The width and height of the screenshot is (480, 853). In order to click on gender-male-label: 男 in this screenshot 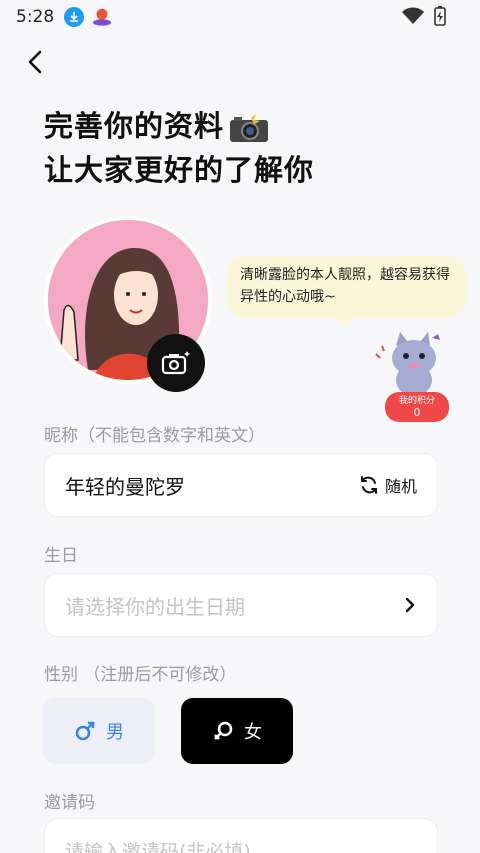, I will do `click(115, 732)`.